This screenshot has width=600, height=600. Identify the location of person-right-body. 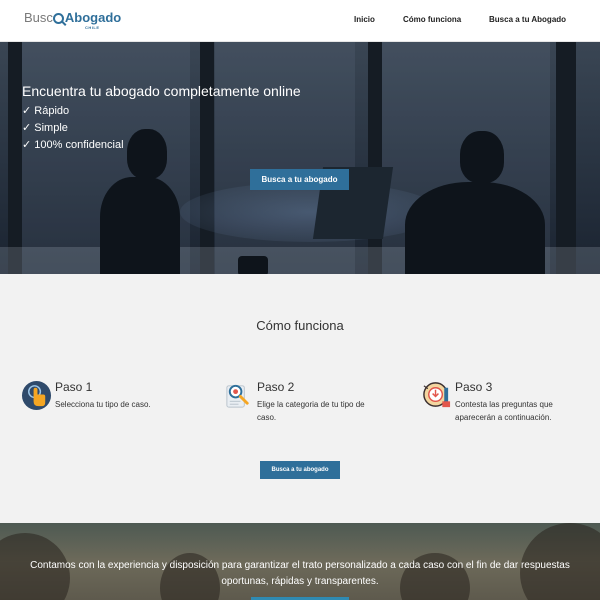
(475, 228).